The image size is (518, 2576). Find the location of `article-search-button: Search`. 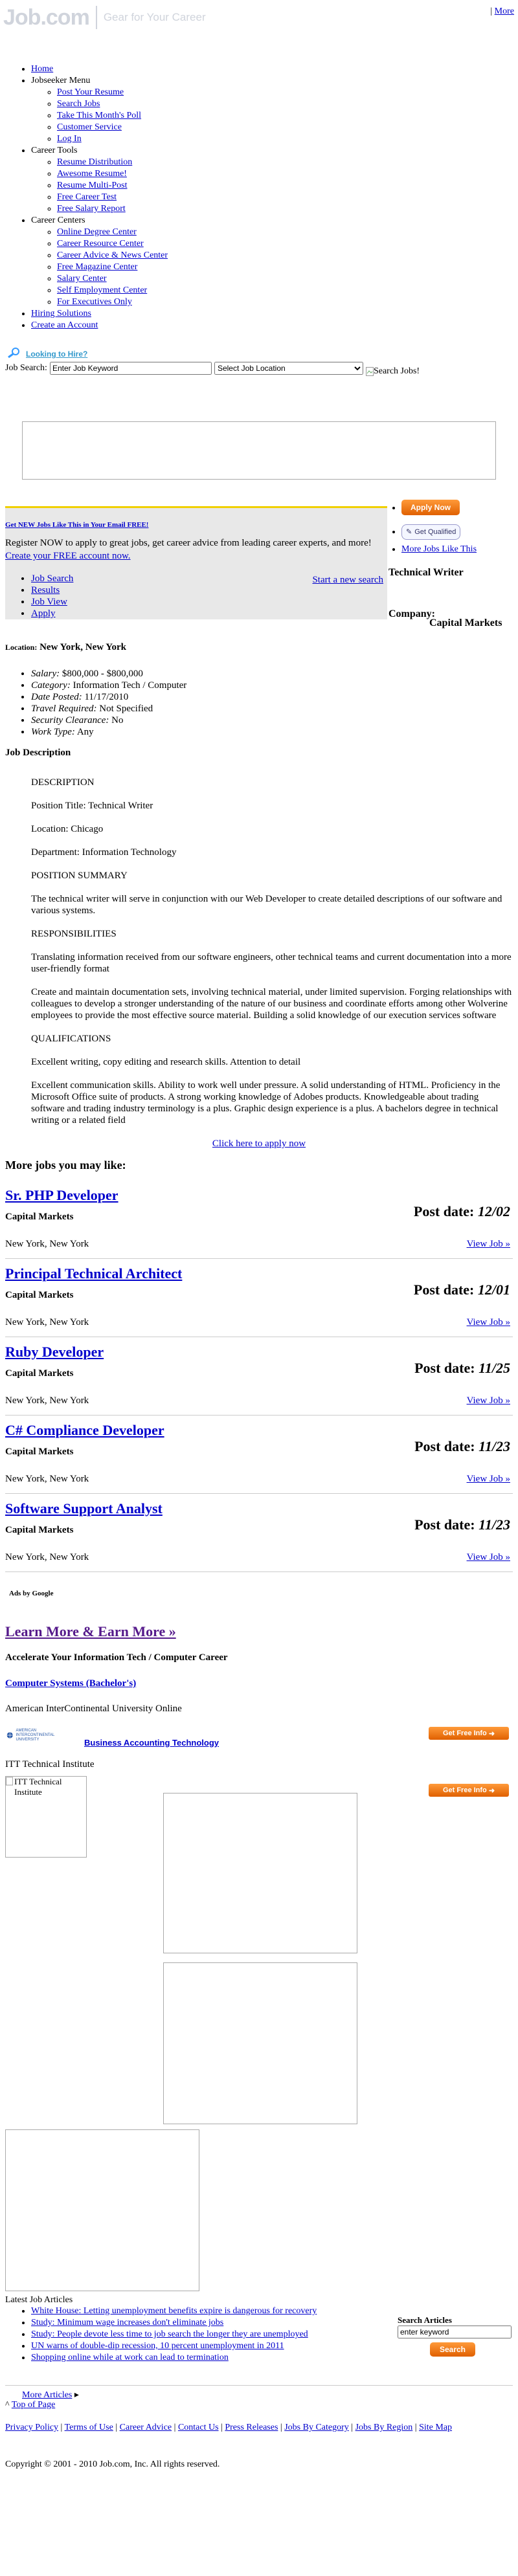

article-search-button: Search is located at coordinates (452, 2349).